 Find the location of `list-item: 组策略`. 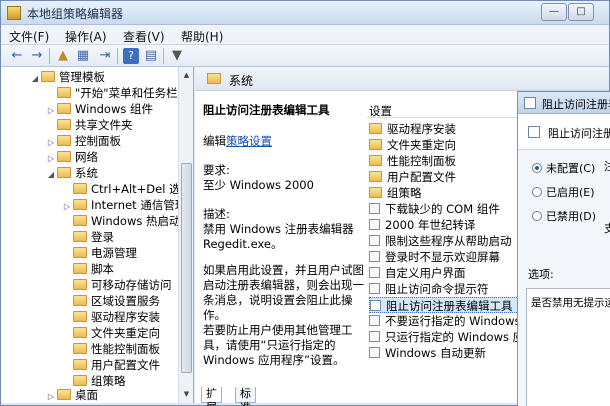

list-item: 组策略 is located at coordinates (395, 193).